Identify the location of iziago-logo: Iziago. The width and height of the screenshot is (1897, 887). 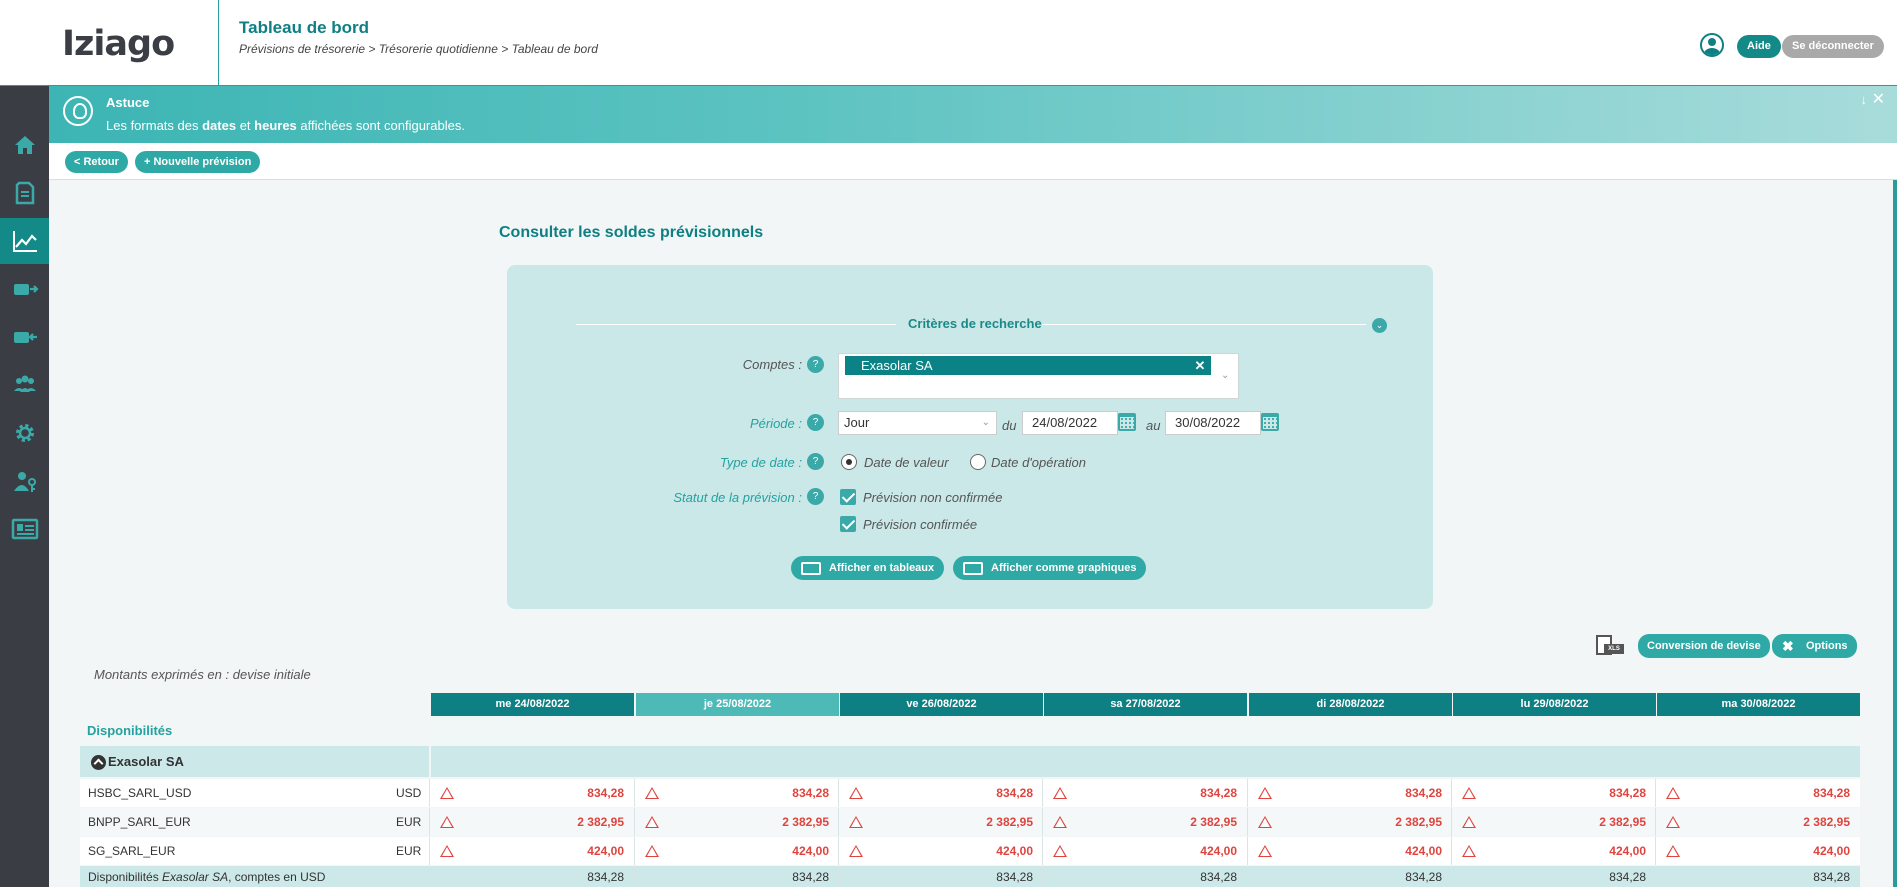
(118, 44).